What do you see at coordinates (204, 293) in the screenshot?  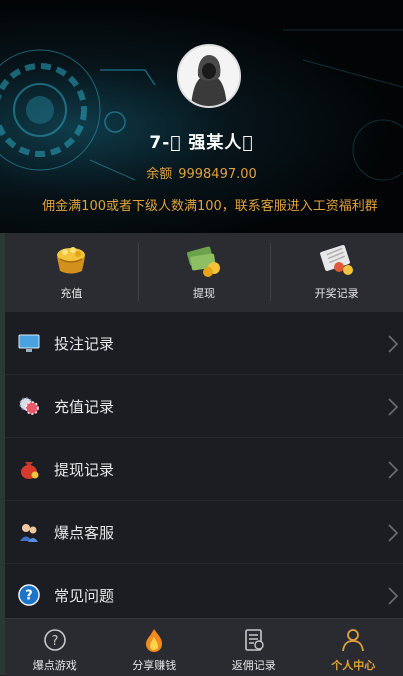 I see `withdraw-label: 提现` at bounding box center [204, 293].